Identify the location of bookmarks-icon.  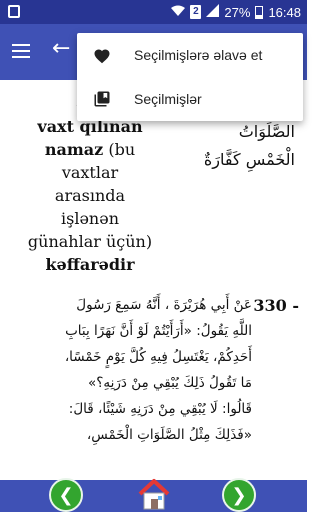
(102, 99).